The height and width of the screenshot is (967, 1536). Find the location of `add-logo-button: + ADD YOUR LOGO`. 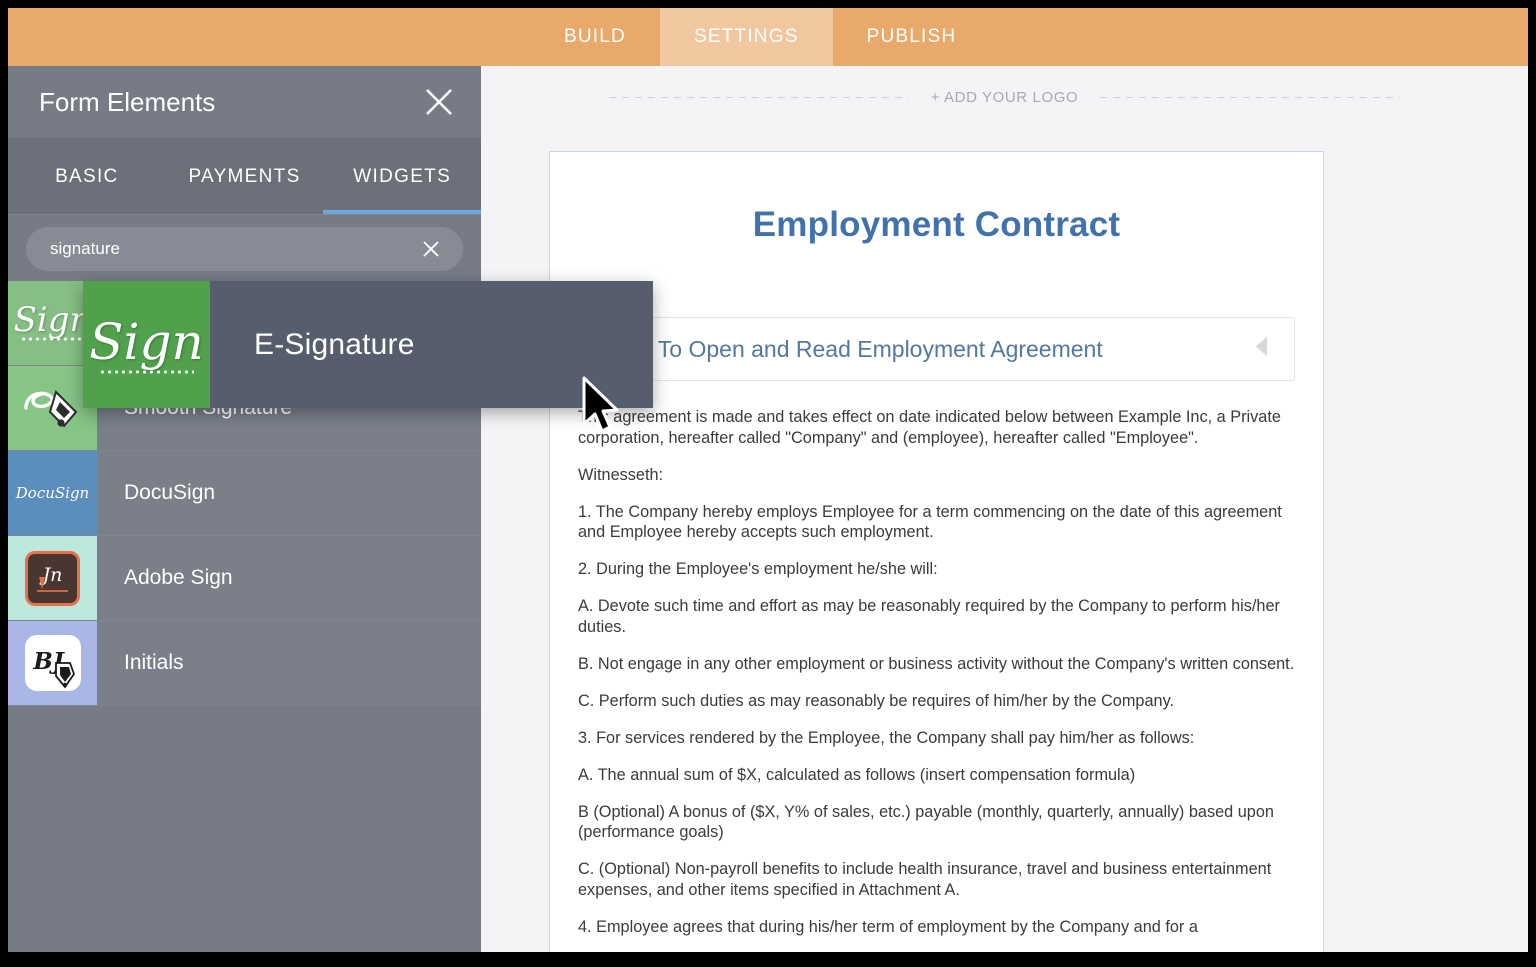

add-logo-button: + ADD YOUR LOGO is located at coordinates (1005, 97).